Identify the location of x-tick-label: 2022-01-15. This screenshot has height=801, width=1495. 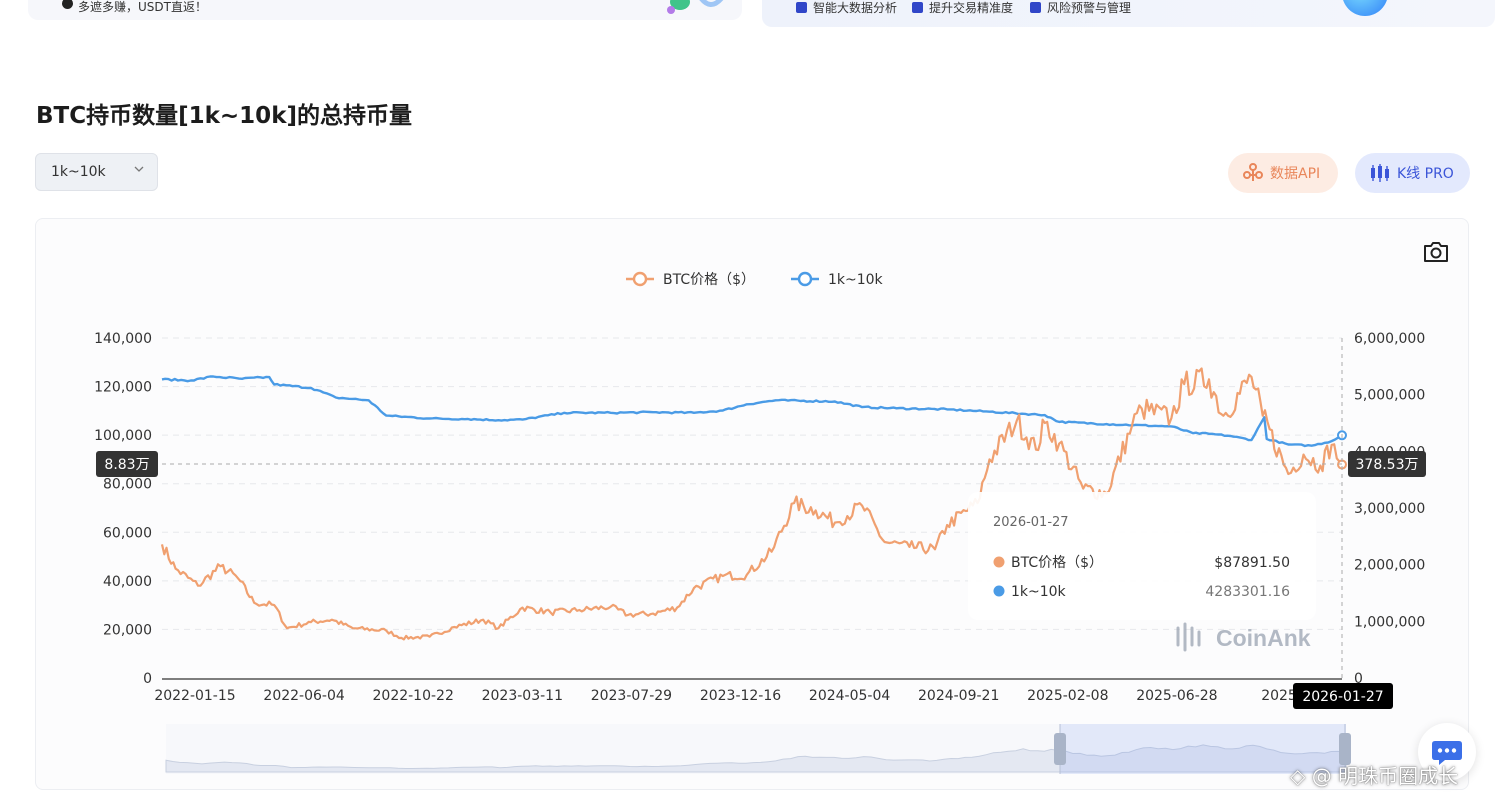
(194, 696).